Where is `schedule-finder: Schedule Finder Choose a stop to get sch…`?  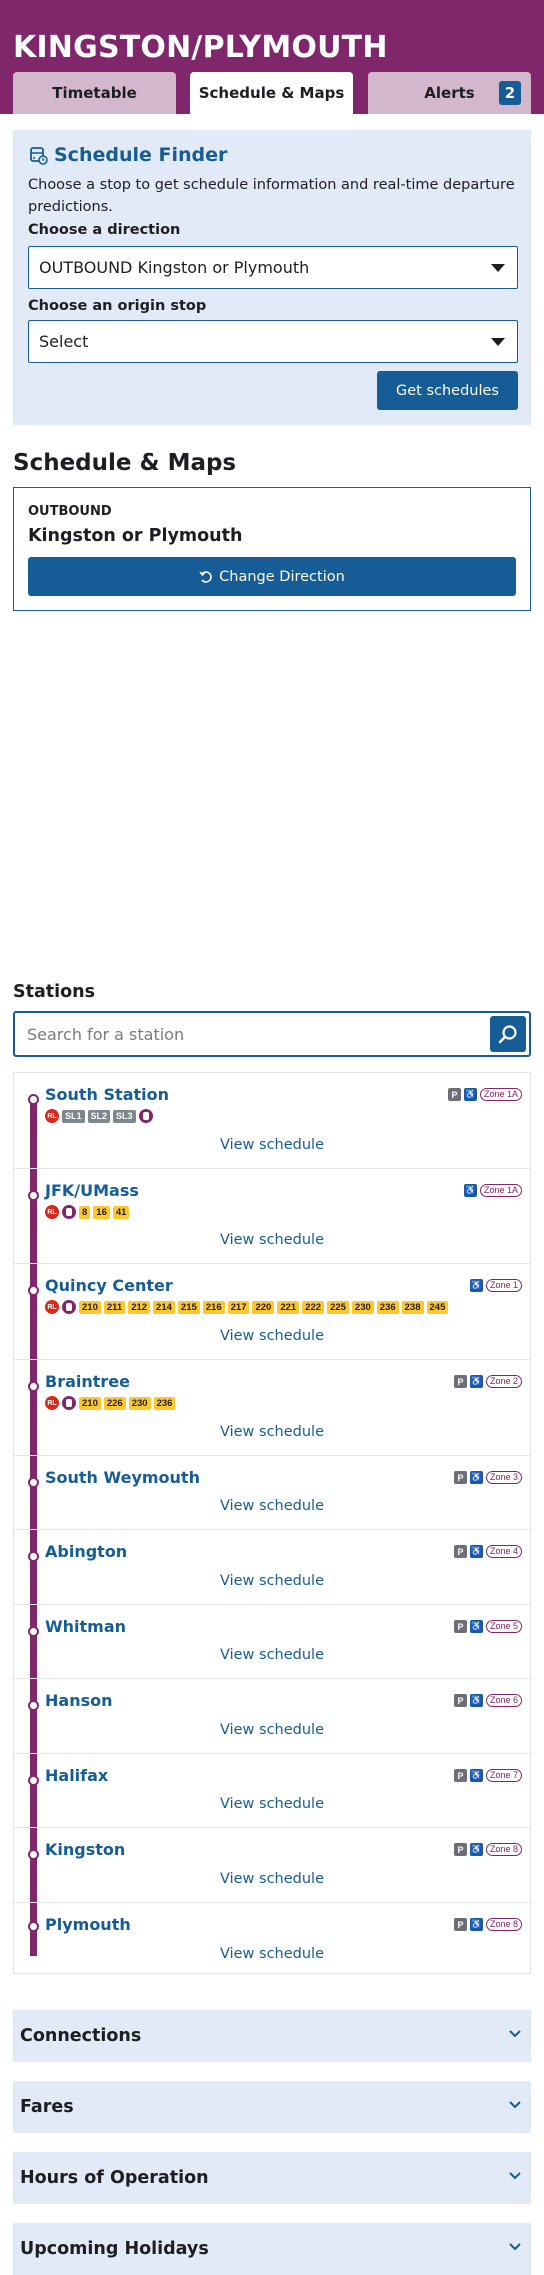 schedule-finder: Schedule Finder Choose a stop to get sch… is located at coordinates (272, 277).